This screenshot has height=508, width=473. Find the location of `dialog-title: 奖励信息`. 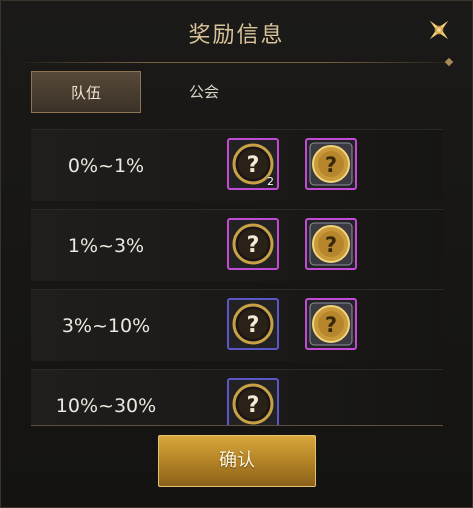

dialog-title: 奖励信息 is located at coordinates (236, 35).